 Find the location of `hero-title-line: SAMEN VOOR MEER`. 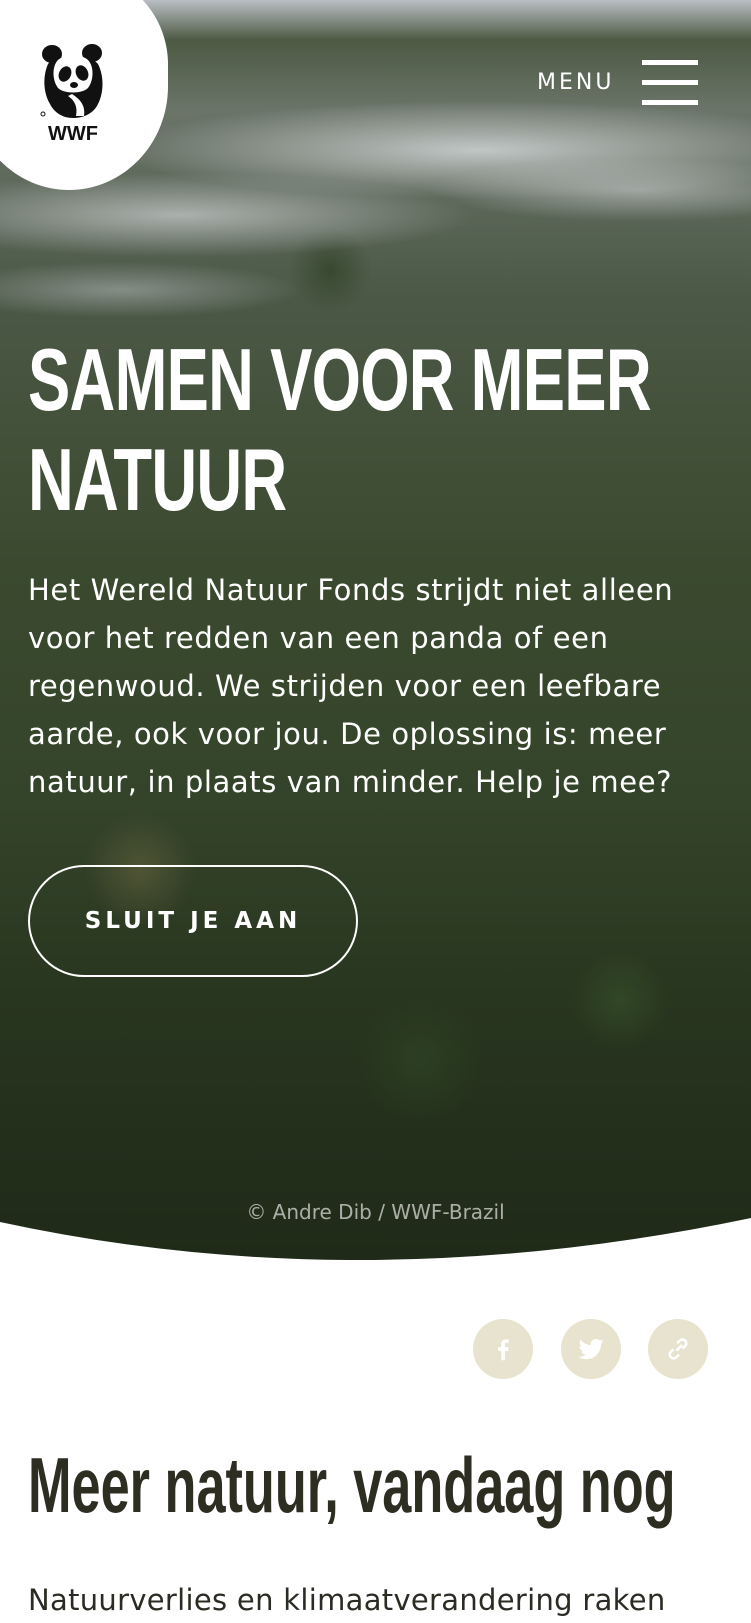

hero-title-line: SAMEN VOOR MEER is located at coordinates (340, 379).